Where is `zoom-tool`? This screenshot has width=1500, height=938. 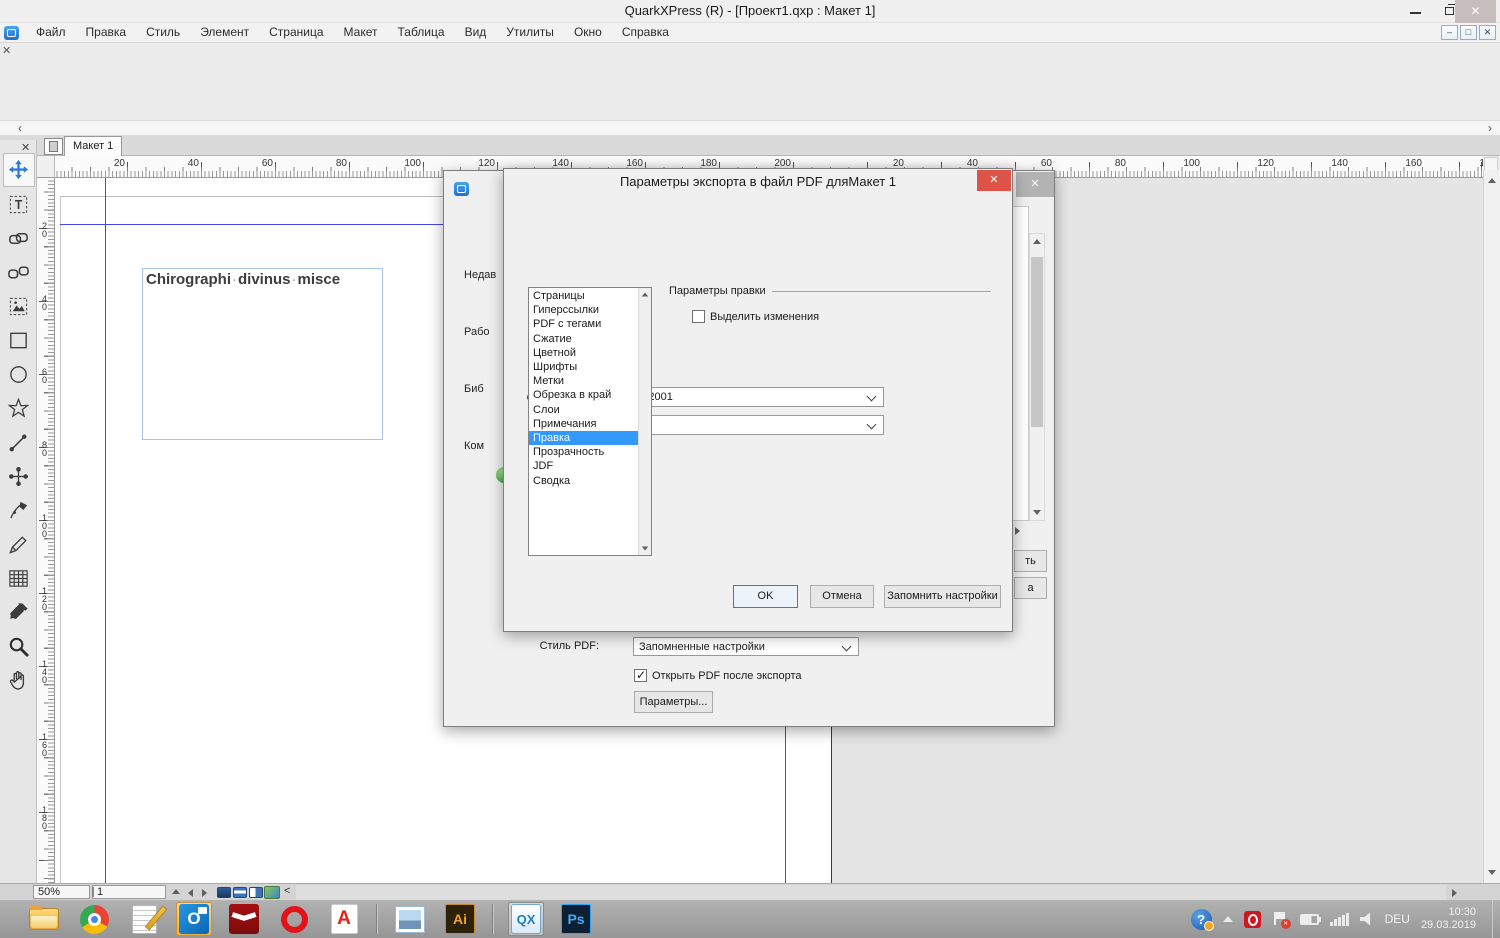 zoom-tool is located at coordinates (19, 646).